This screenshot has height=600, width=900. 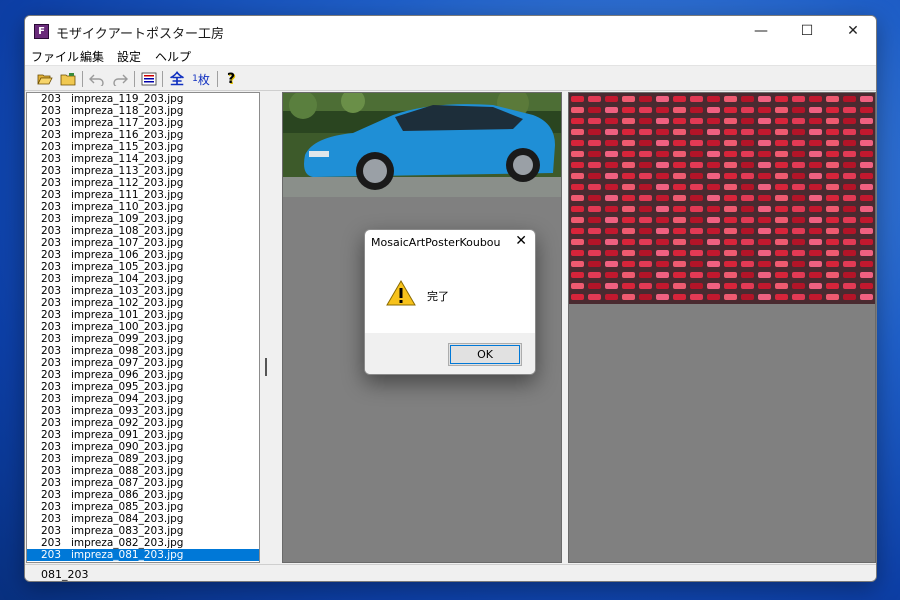 What do you see at coordinates (127, 195) in the screenshot?
I see `file-name: impreza_111_203.jpg` at bounding box center [127, 195].